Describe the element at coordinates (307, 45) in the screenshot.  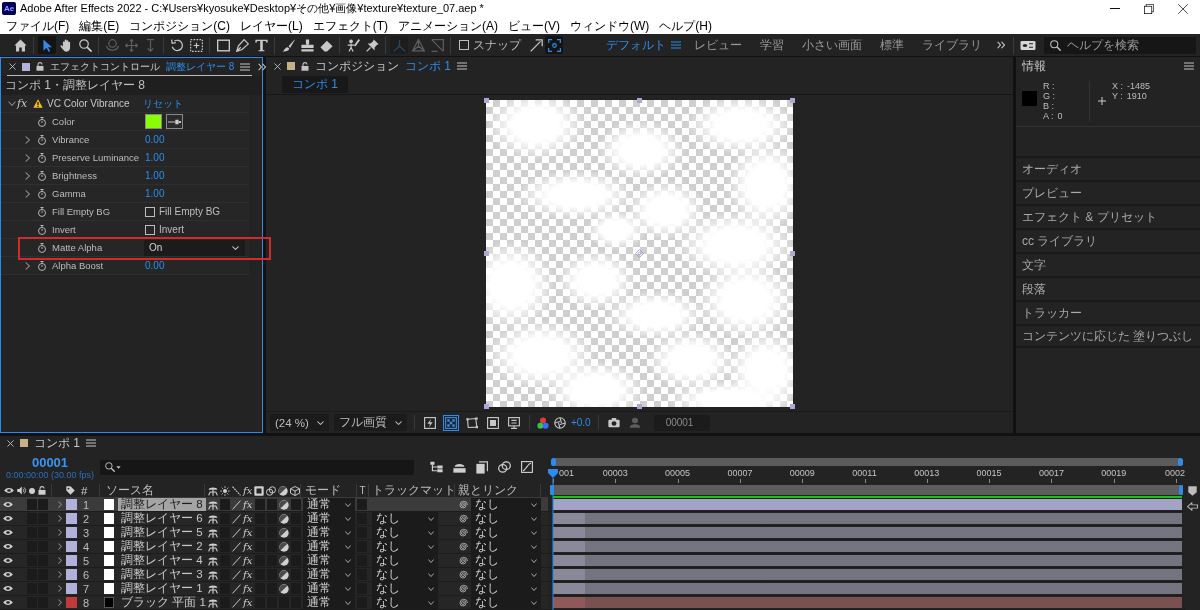
I see `clone-stamp-tool` at that location.